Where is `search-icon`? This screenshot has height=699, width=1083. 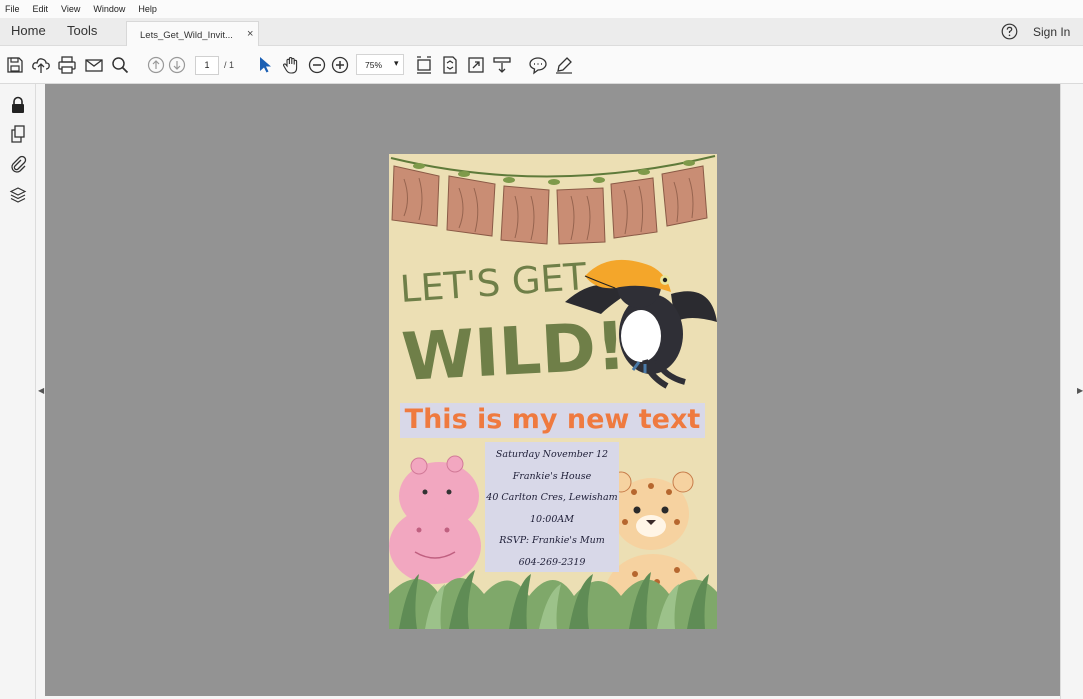 search-icon is located at coordinates (120, 65).